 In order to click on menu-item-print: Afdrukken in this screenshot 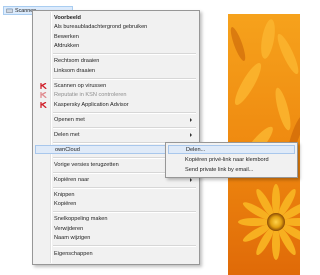, I will do `click(116, 46)`.